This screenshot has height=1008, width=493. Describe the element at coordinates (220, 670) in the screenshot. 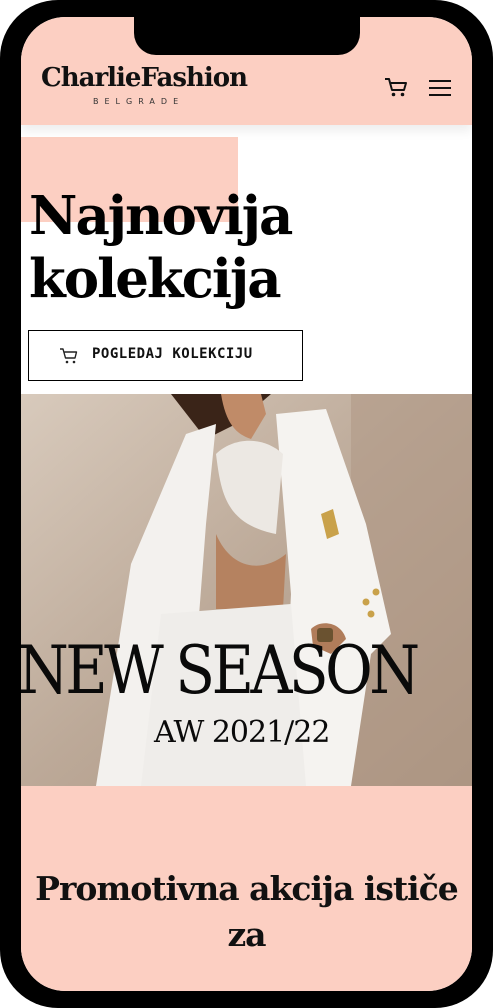

I see `banner-title: NEW SEASON` at that location.